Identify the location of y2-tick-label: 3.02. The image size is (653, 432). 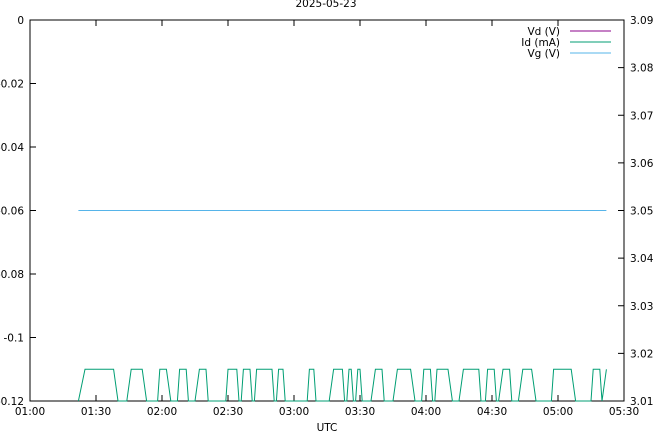
(641, 354).